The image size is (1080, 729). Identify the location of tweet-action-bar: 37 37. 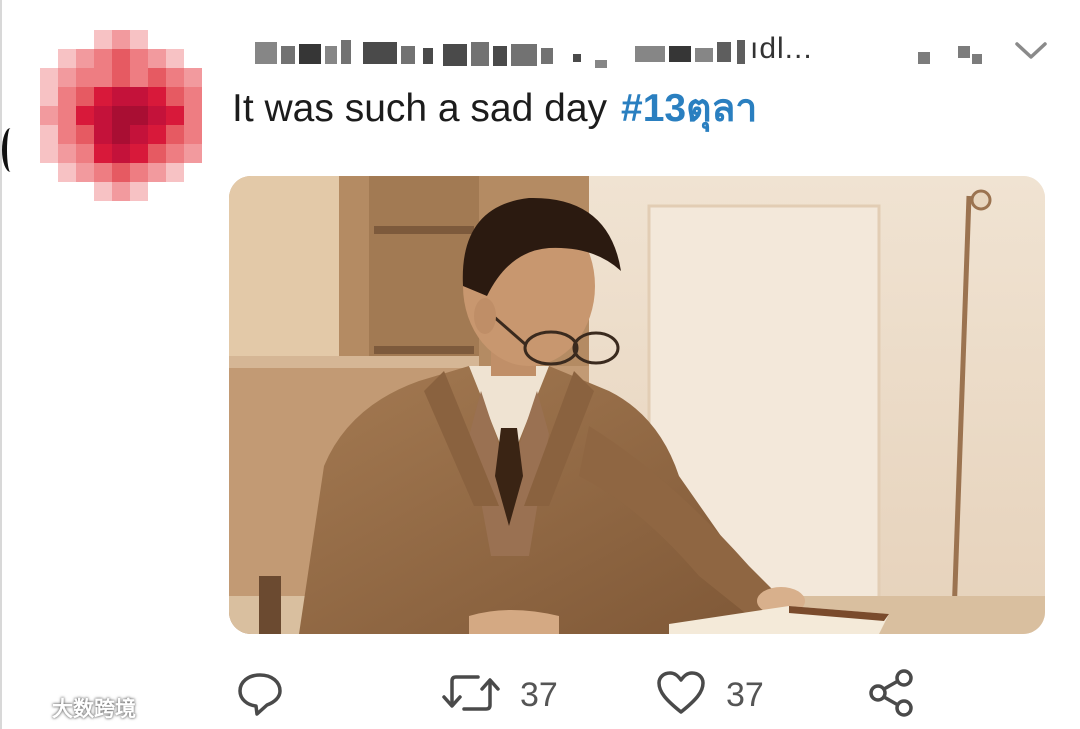
(540, 694).